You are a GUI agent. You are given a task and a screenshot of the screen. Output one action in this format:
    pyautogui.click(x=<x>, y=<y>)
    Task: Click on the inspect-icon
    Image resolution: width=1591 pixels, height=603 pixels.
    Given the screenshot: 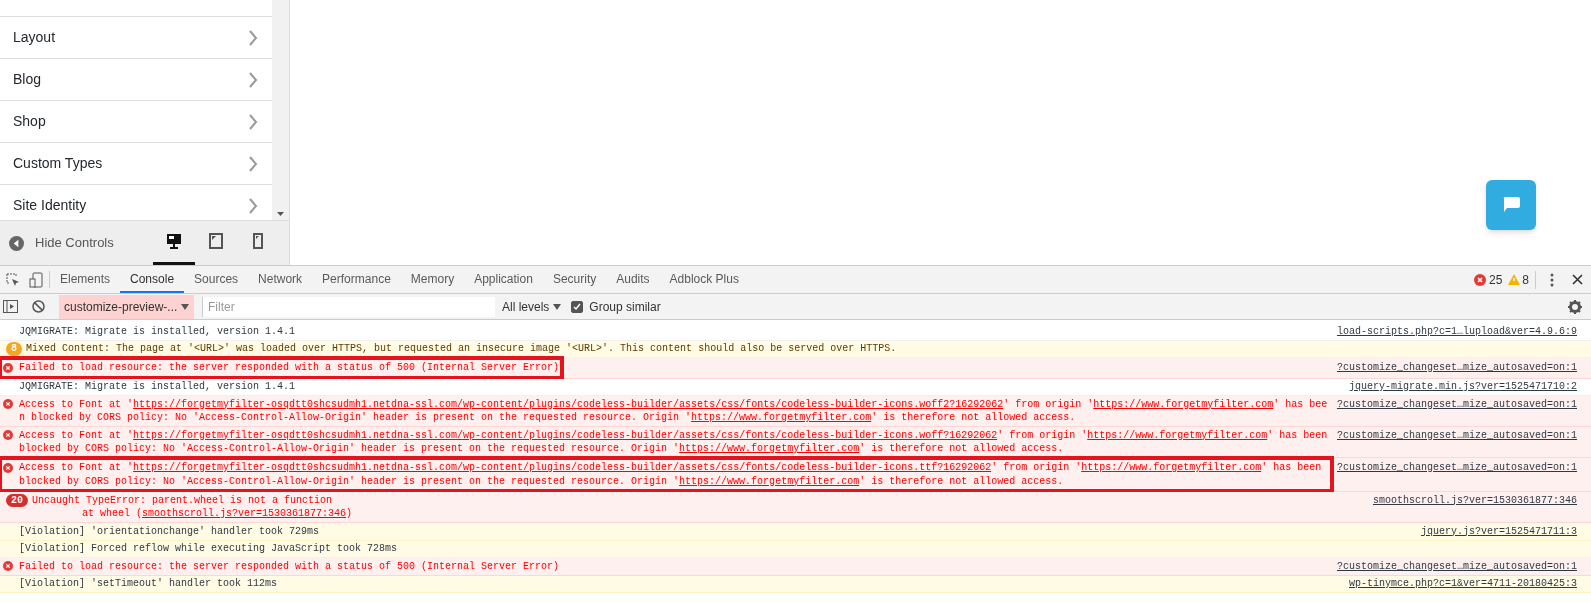 What is the action you would take?
    pyautogui.click(x=13, y=279)
    